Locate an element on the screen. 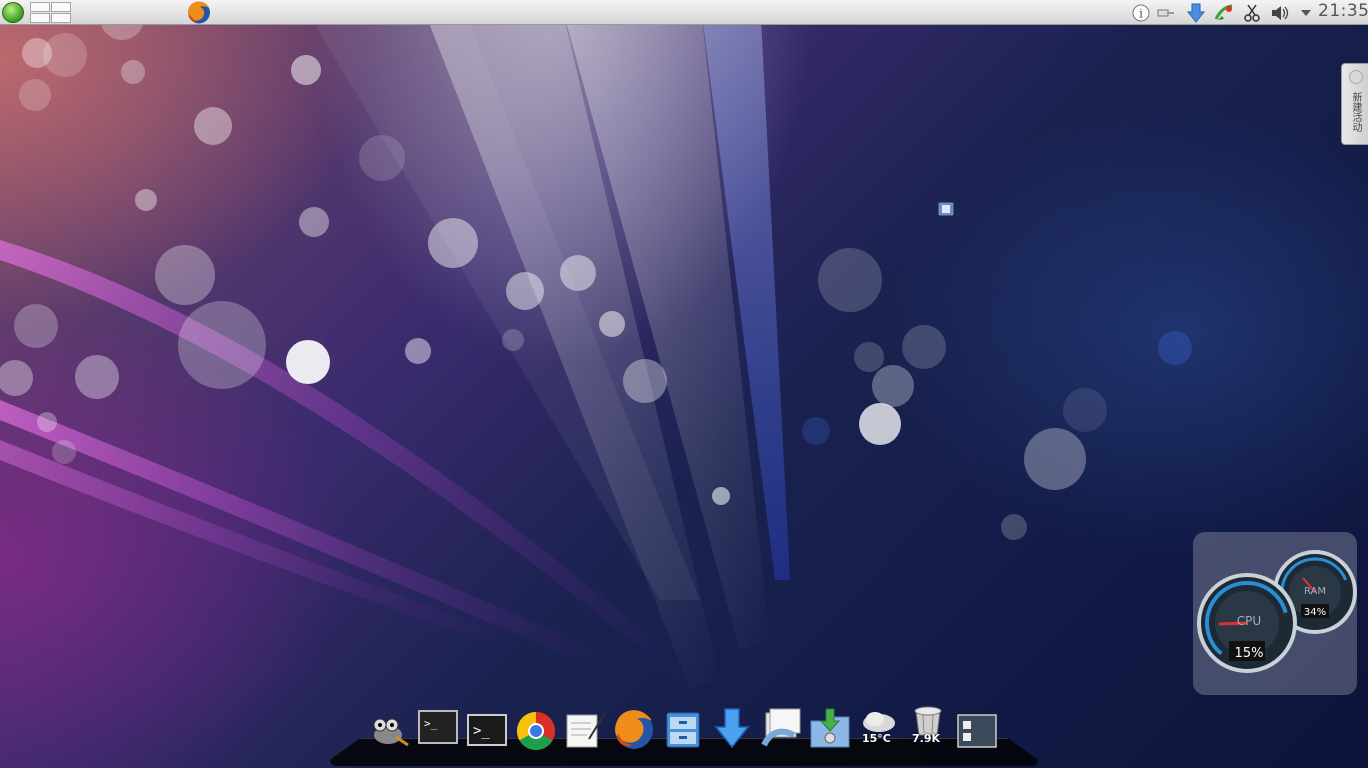  weather-temp: 15°C is located at coordinates (876, 738).